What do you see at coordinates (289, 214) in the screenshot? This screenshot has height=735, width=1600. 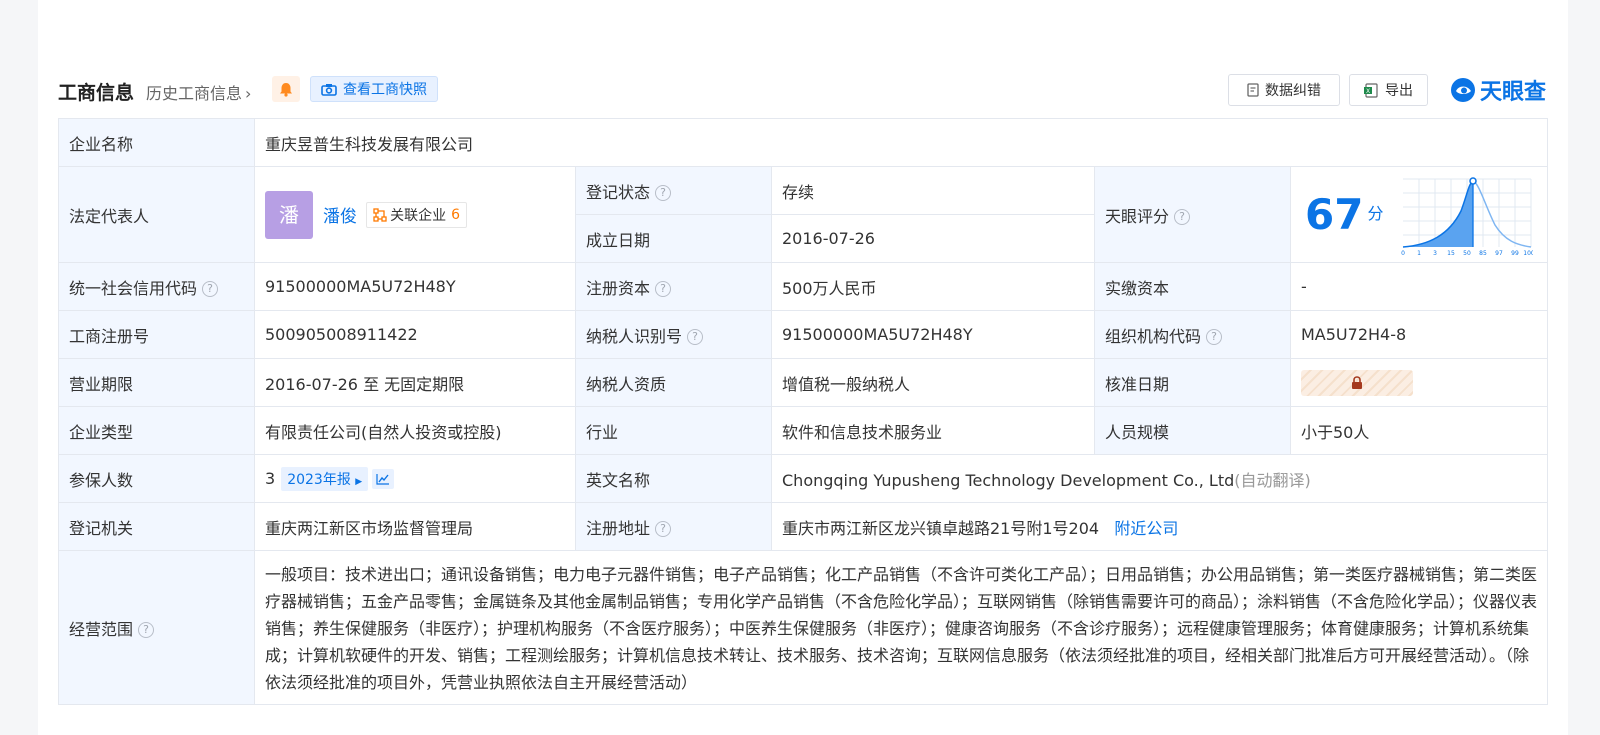 I see `avatar: 潘` at bounding box center [289, 214].